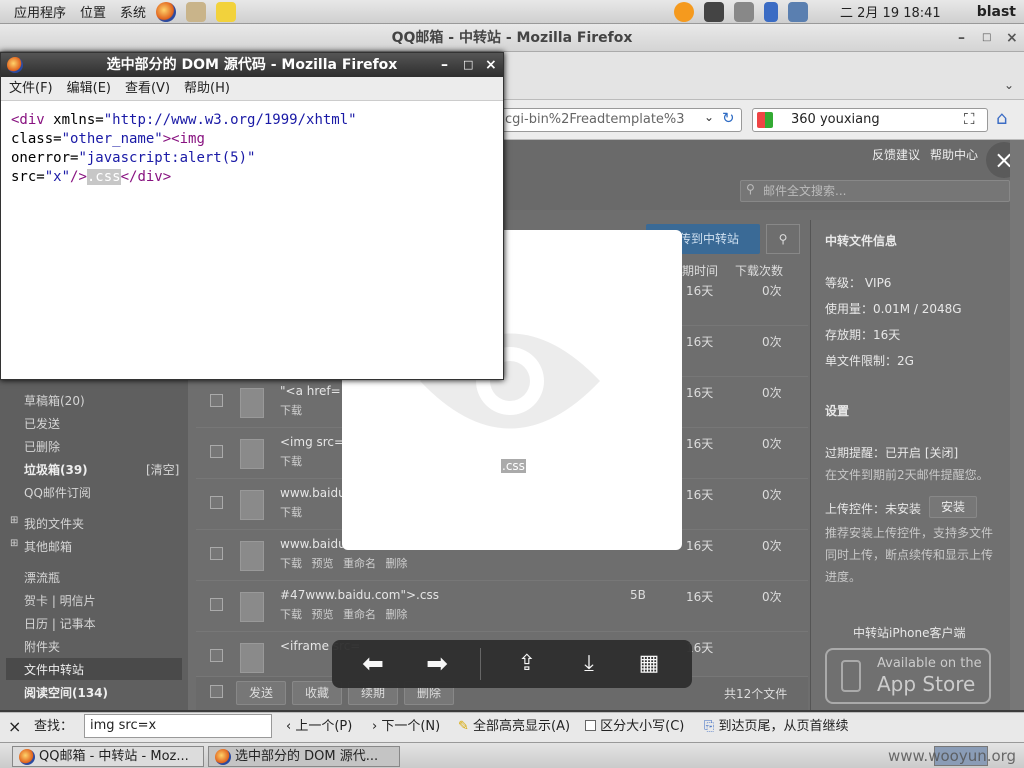 The image size is (1024, 768). What do you see at coordinates (891, 452) in the screenshot?
I see `expire-reminder: 过期提醒：已开启 [关闭]` at bounding box center [891, 452].